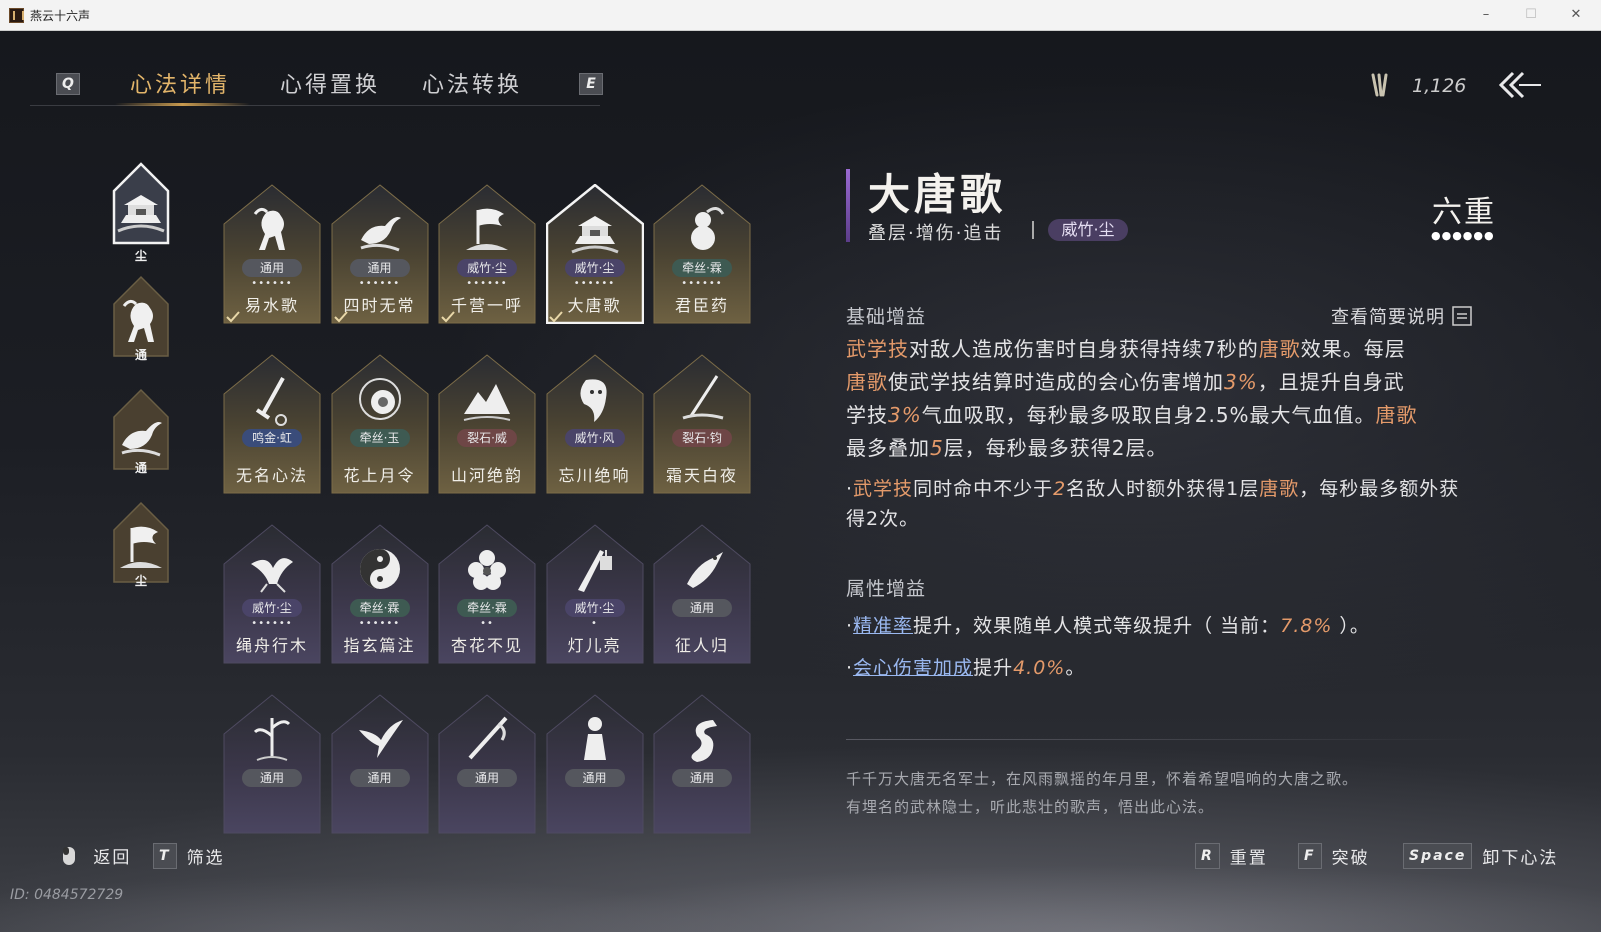  Describe the element at coordinates (850, 626) in the screenshot. I see `text-run: ·` at that location.